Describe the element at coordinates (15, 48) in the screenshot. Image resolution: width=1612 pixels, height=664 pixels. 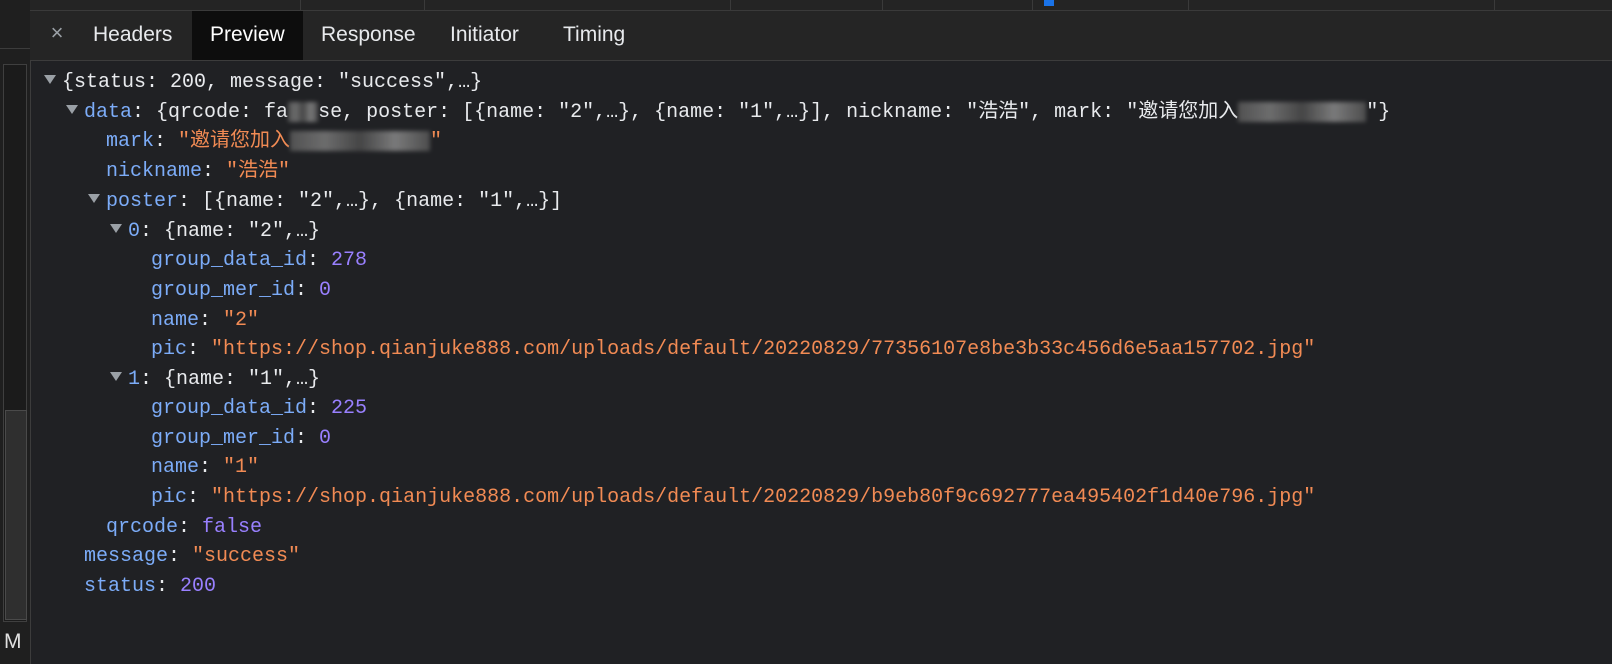
I see `gutter-divider` at that location.